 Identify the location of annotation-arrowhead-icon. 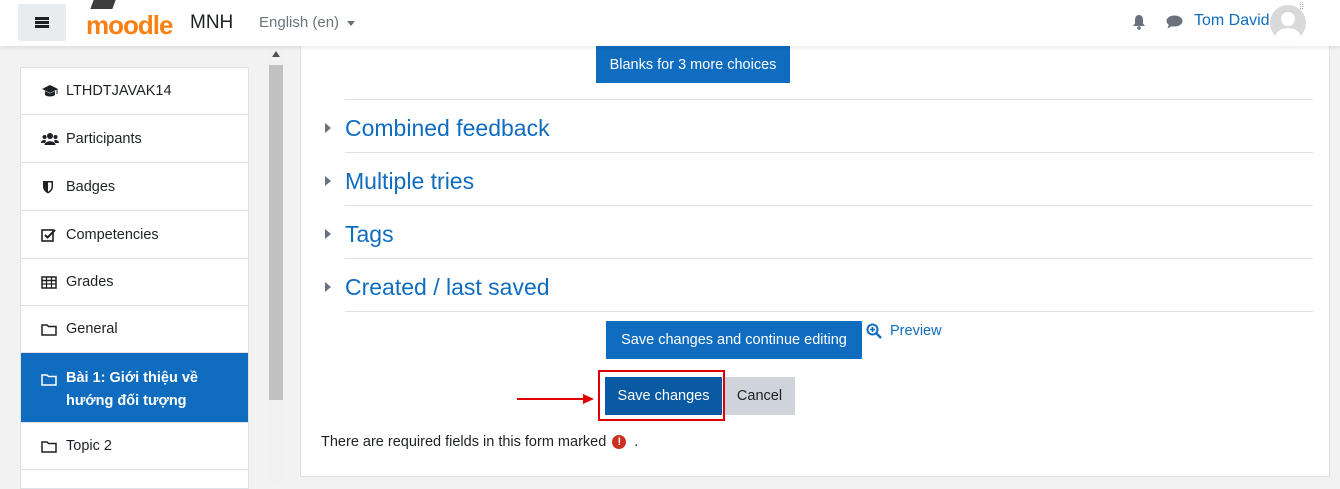
(588, 399).